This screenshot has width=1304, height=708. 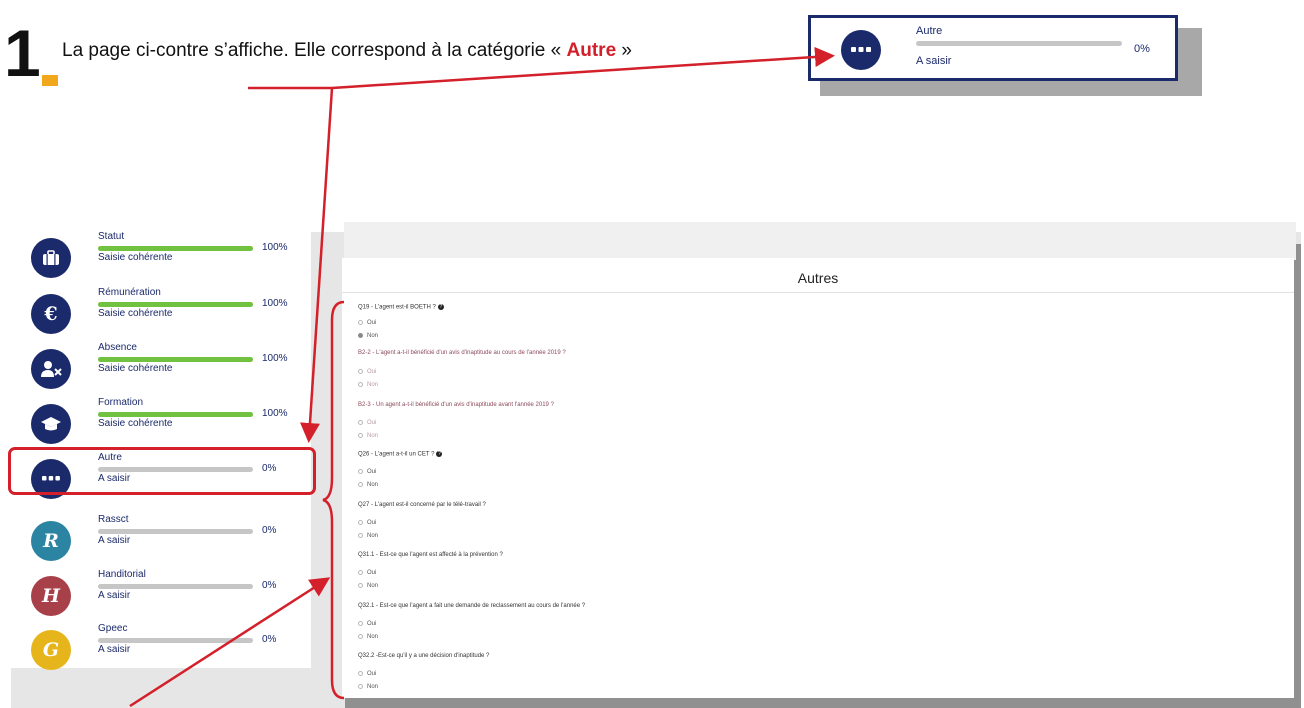 What do you see at coordinates (51, 541) in the screenshot?
I see `rassct-glyph: R` at bounding box center [51, 541].